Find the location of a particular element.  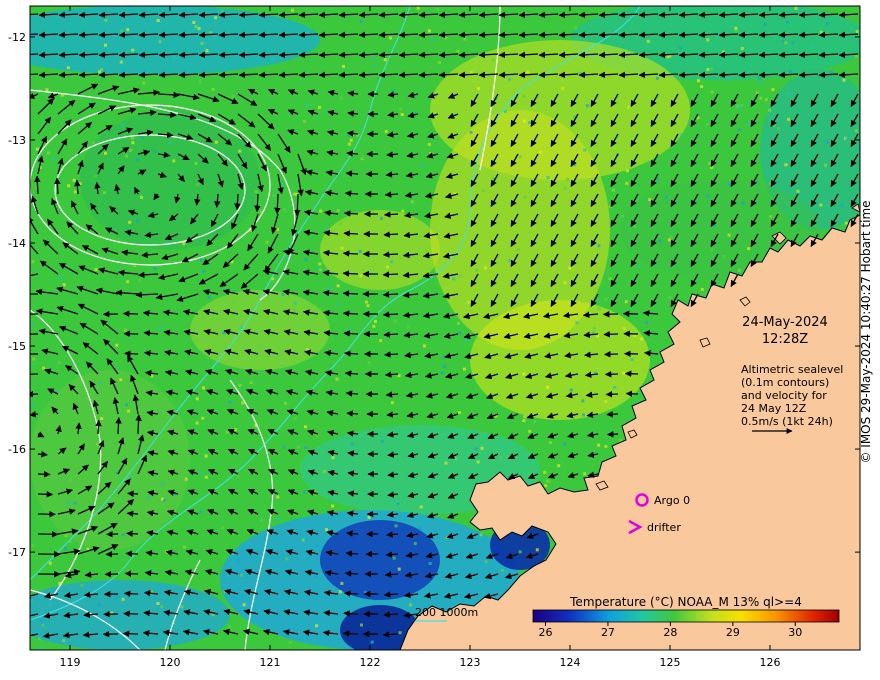

credit-label: © IMOS 29-May-2024 10:40:27 Hobart time is located at coordinates (866, 332).